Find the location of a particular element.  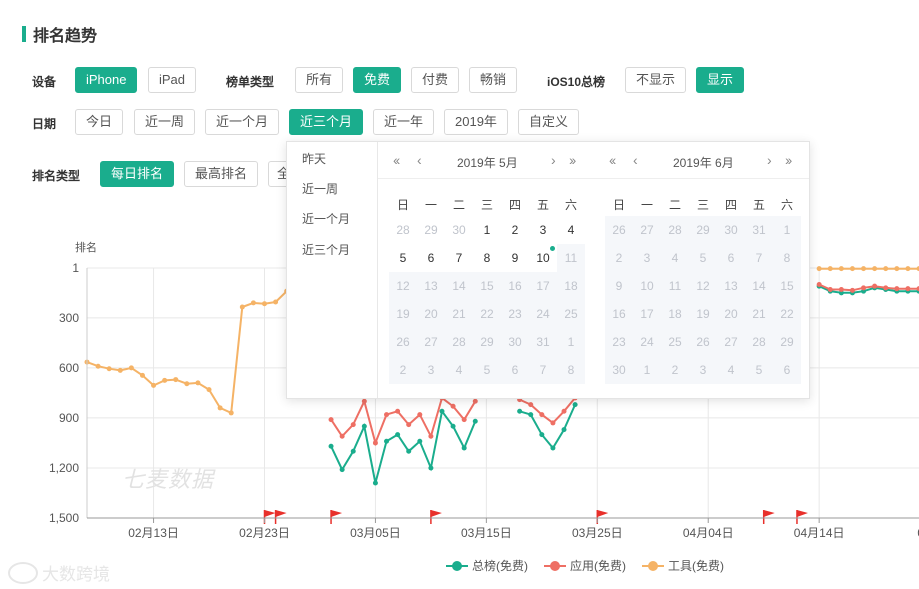

right-calendar-day: 27 is located at coordinates (647, 230).